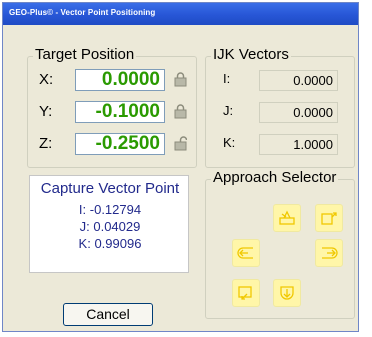  I want to click on i-label: I:, so click(227, 78).